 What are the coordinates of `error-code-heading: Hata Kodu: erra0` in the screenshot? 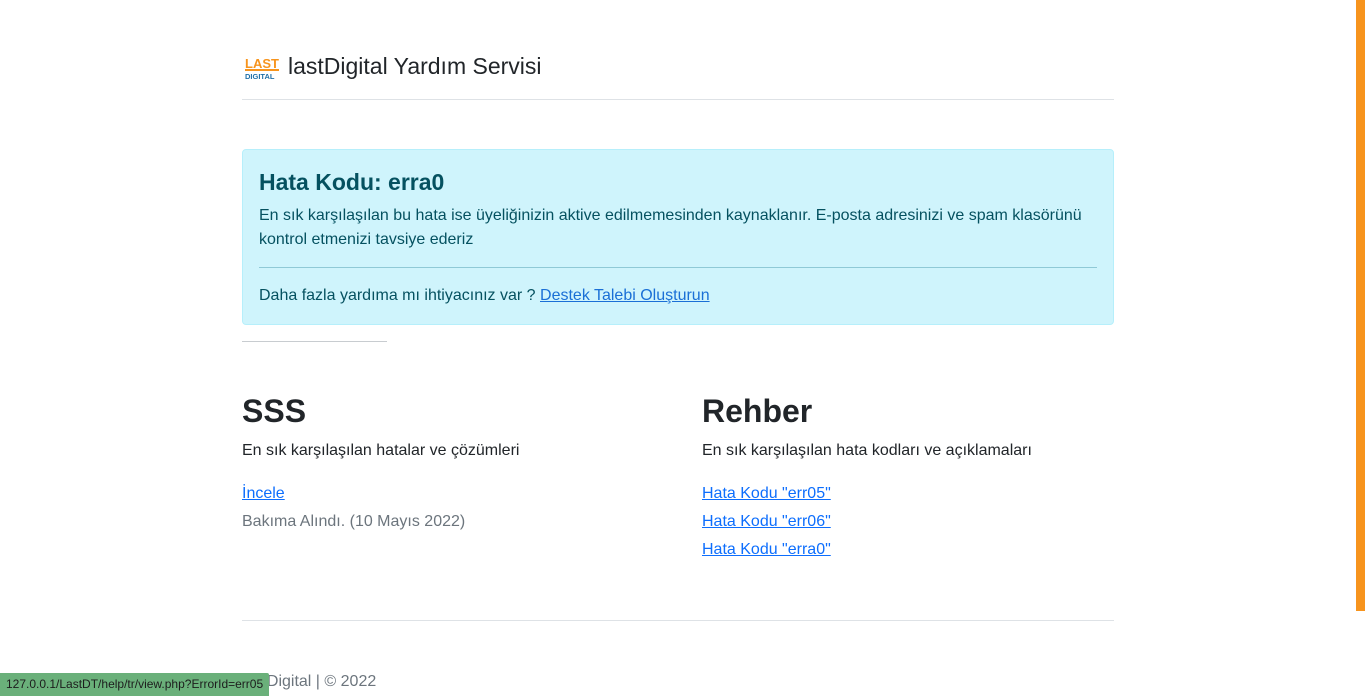 It's located at (352, 182).